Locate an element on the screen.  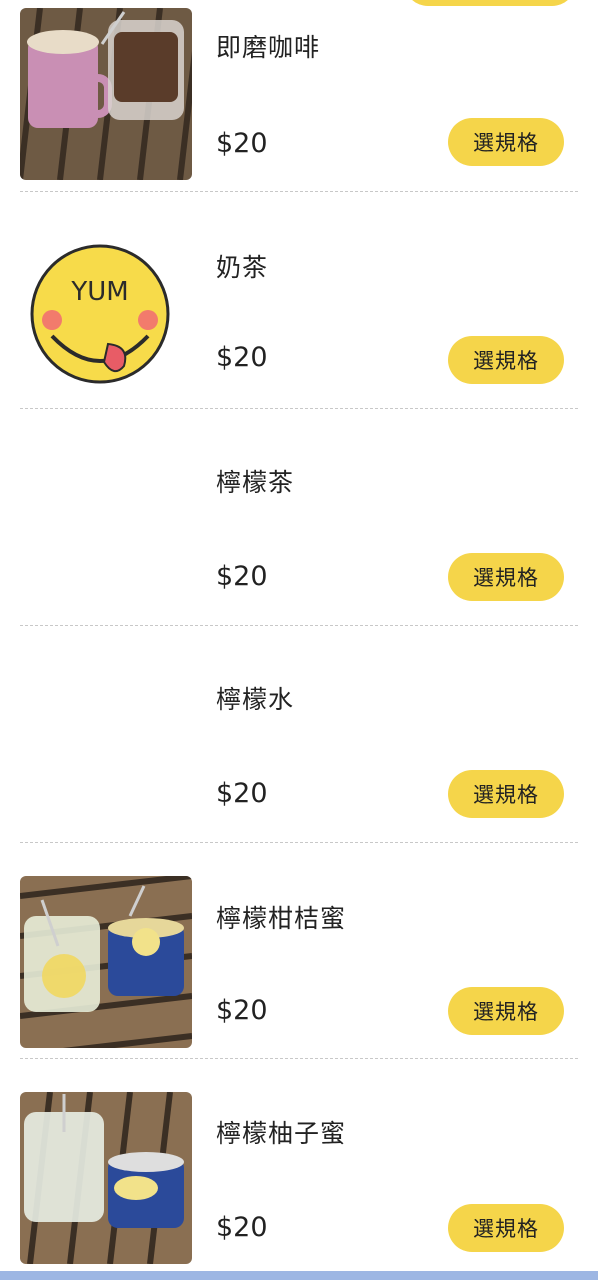
divider is located at coordinates (299, 1058).